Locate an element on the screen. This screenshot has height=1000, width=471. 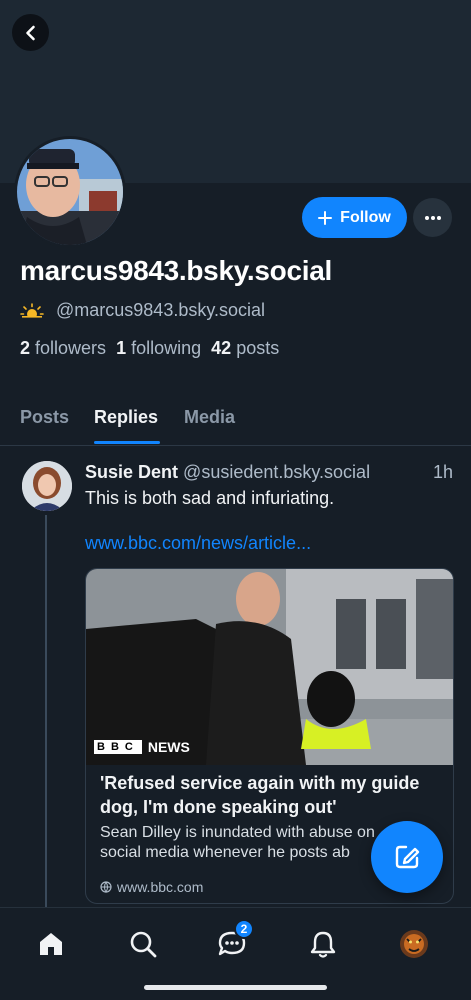
card-domain: www.bbc.com is located at coordinates (151, 887).